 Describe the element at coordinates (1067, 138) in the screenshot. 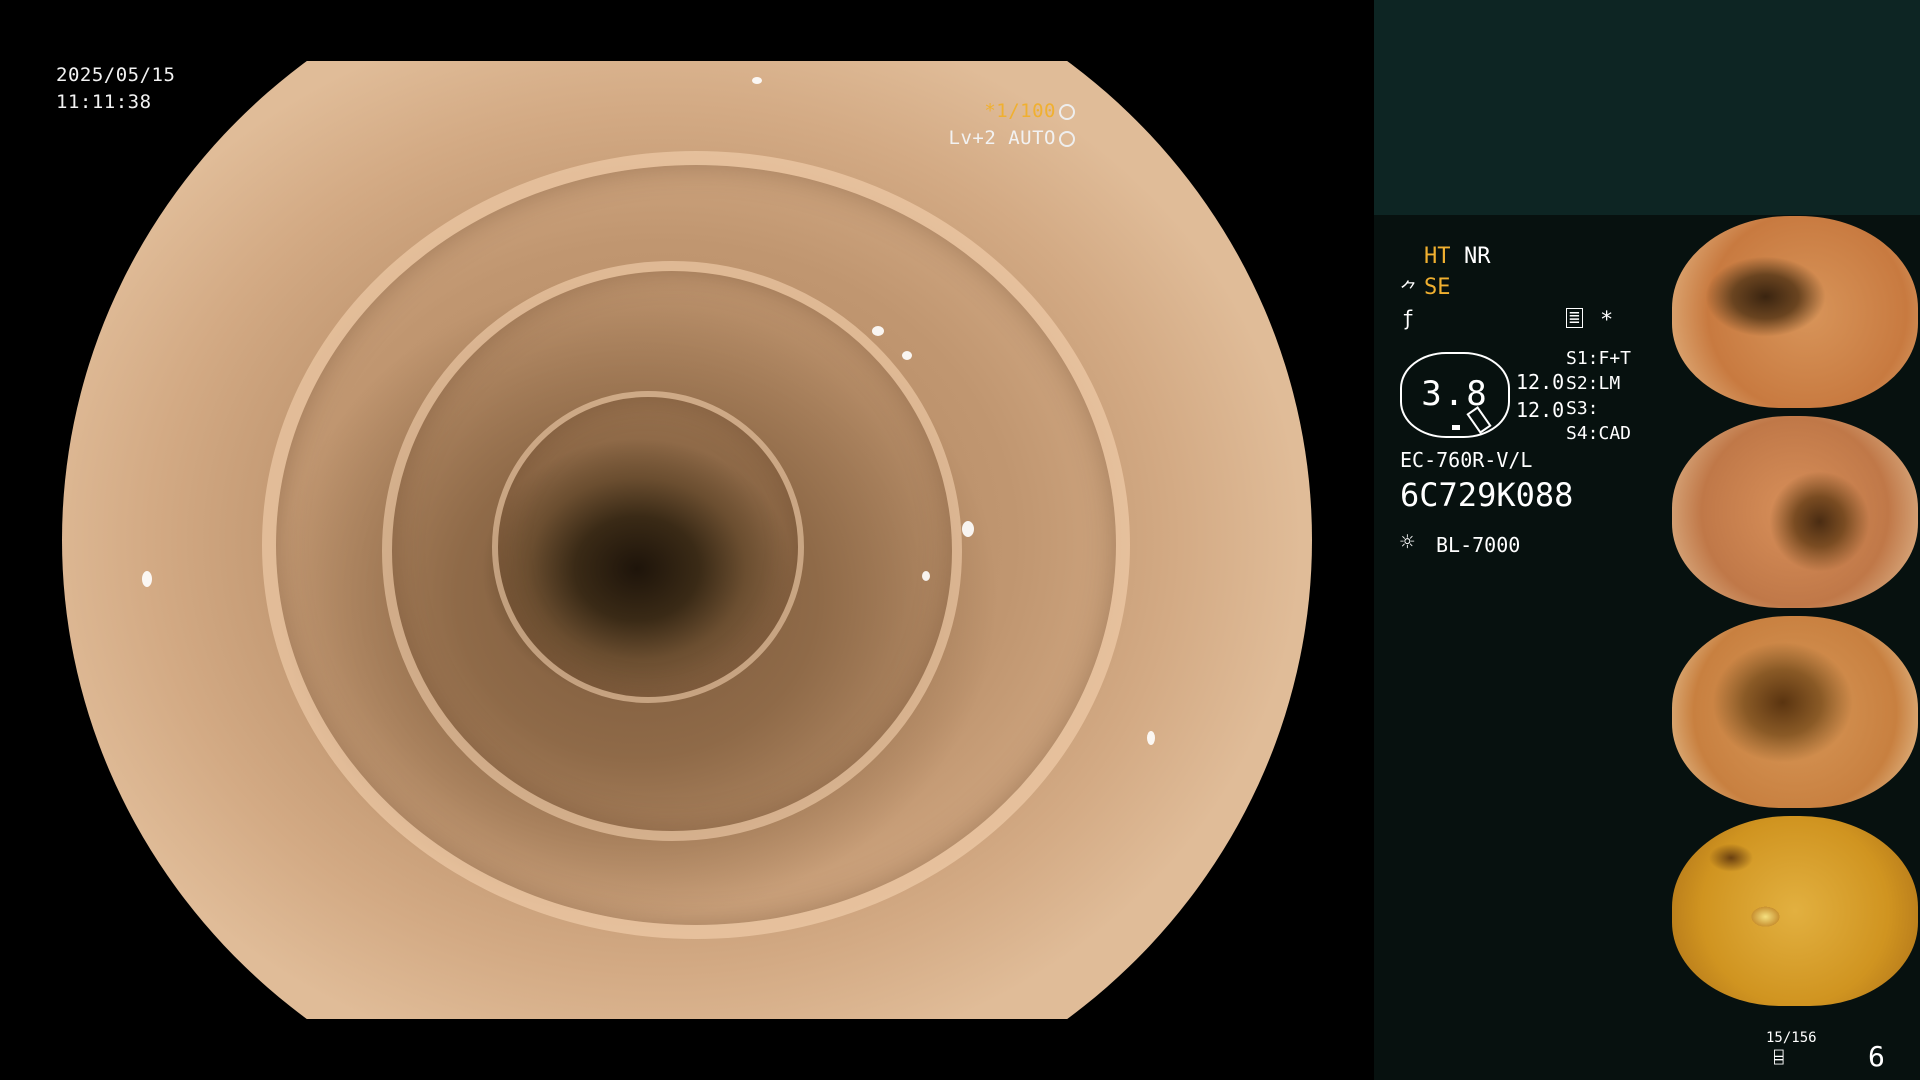

I see `auto-iris-icon` at that location.